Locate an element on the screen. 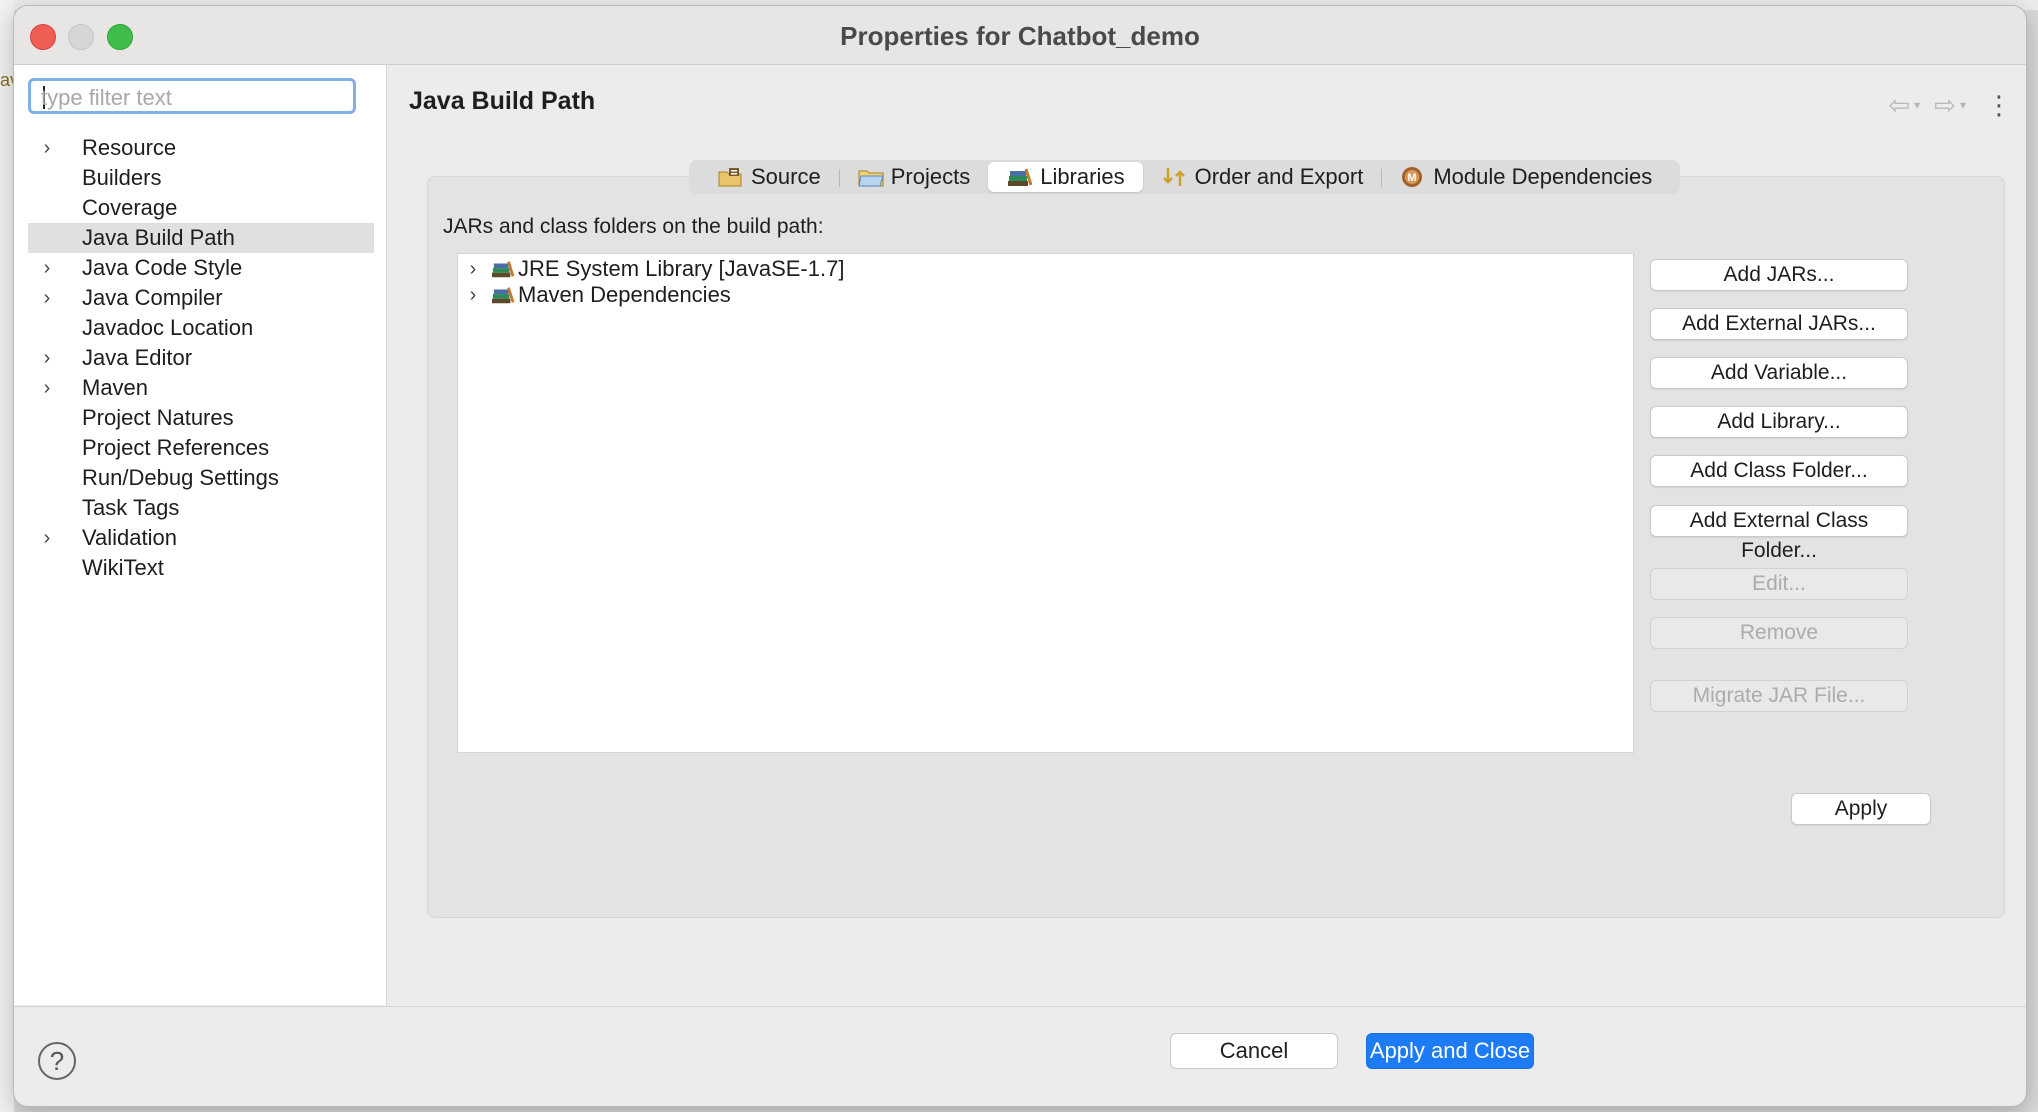 The image size is (2038, 1112). sidebar-item-label: Validation is located at coordinates (129, 537).